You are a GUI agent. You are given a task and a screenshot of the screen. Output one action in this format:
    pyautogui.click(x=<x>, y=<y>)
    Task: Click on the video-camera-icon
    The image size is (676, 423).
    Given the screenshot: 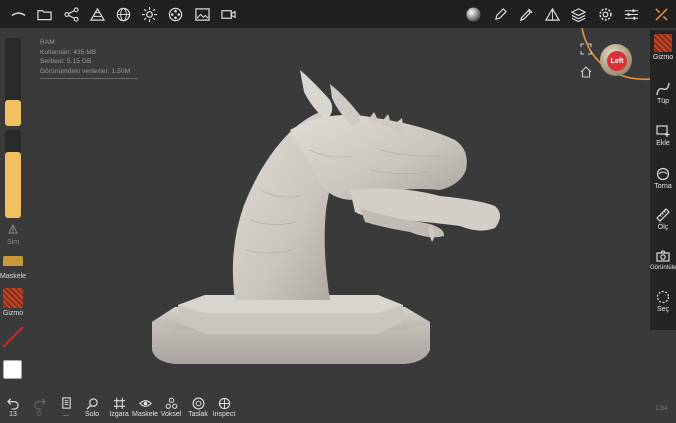 What is the action you would take?
    pyautogui.click(x=228, y=14)
    